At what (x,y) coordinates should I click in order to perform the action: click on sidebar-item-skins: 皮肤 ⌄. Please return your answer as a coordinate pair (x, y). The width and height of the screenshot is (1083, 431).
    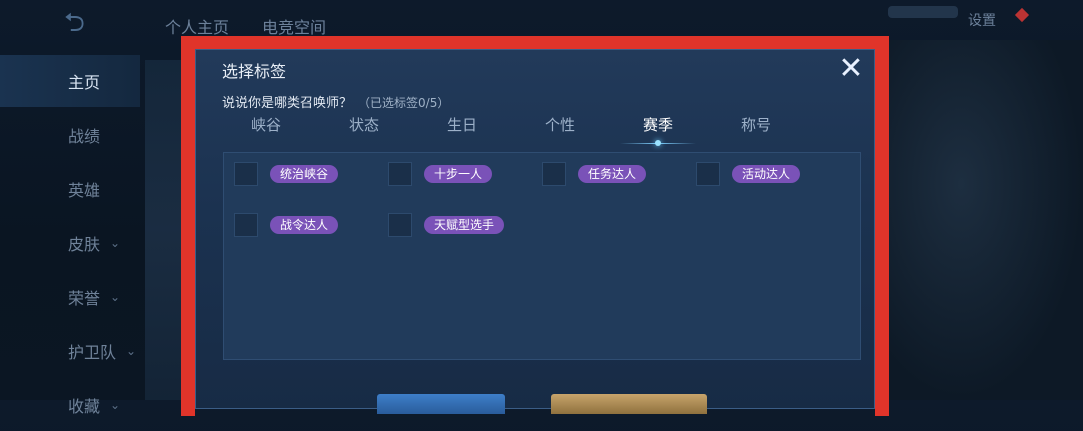
    Looking at the image, I should click on (70, 243).